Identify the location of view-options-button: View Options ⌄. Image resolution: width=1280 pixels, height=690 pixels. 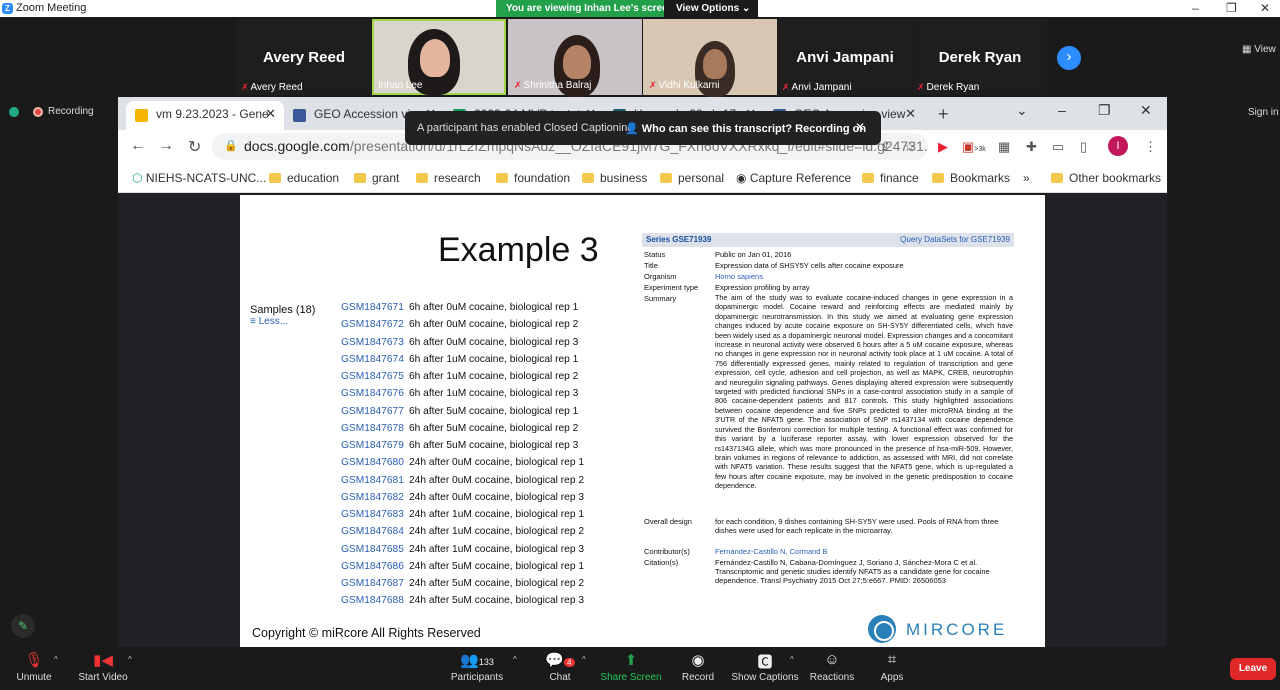
(711, 8).